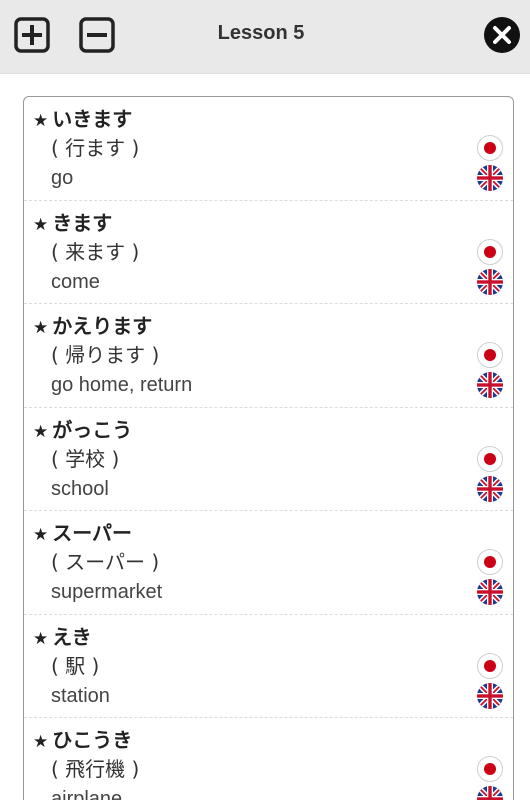  I want to click on vocab-word: ★ スーパー, so click(273, 533).